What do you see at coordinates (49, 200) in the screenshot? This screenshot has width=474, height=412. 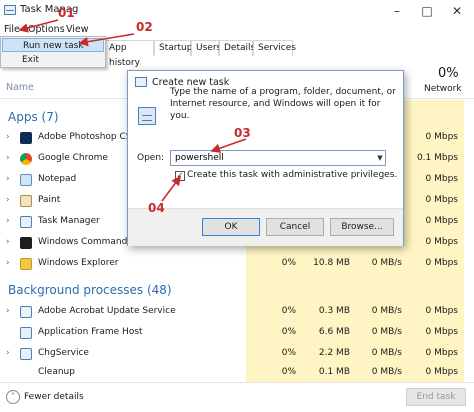 I see `row-name: Paint` at bounding box center [49, 200].